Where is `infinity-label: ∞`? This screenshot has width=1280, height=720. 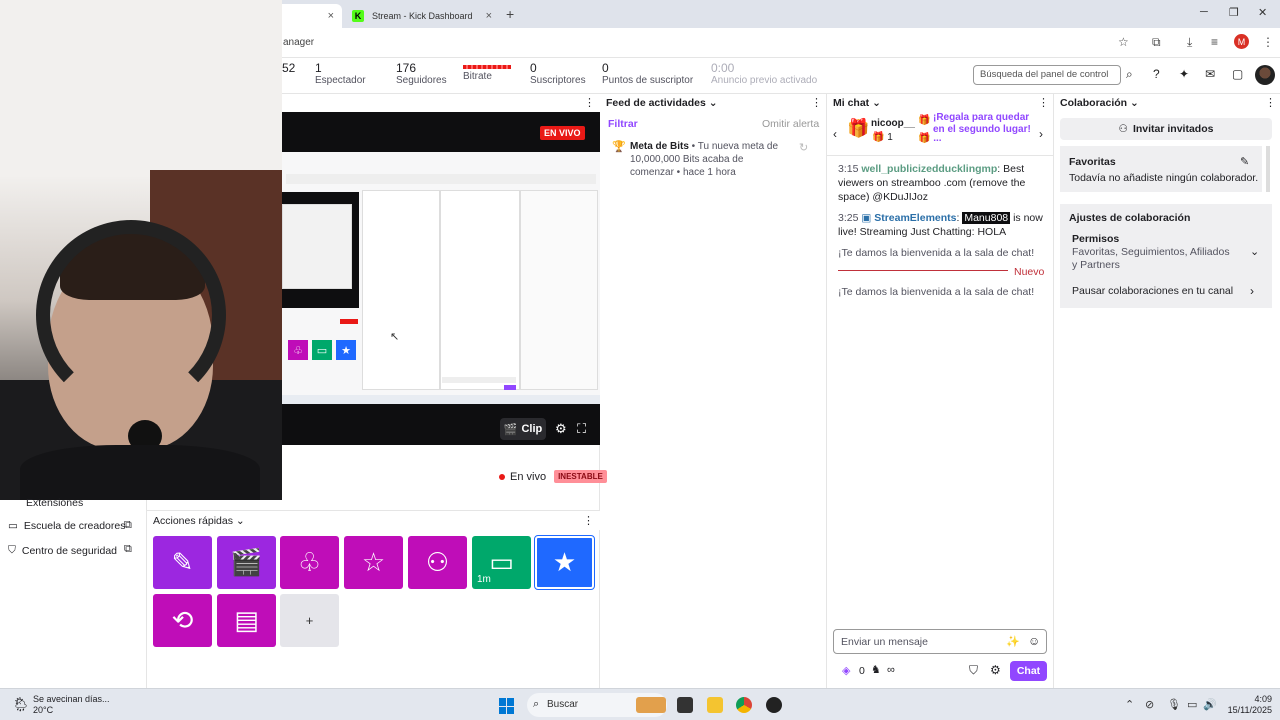 infinity-label: ∞ is located at coordinates (891, 670).